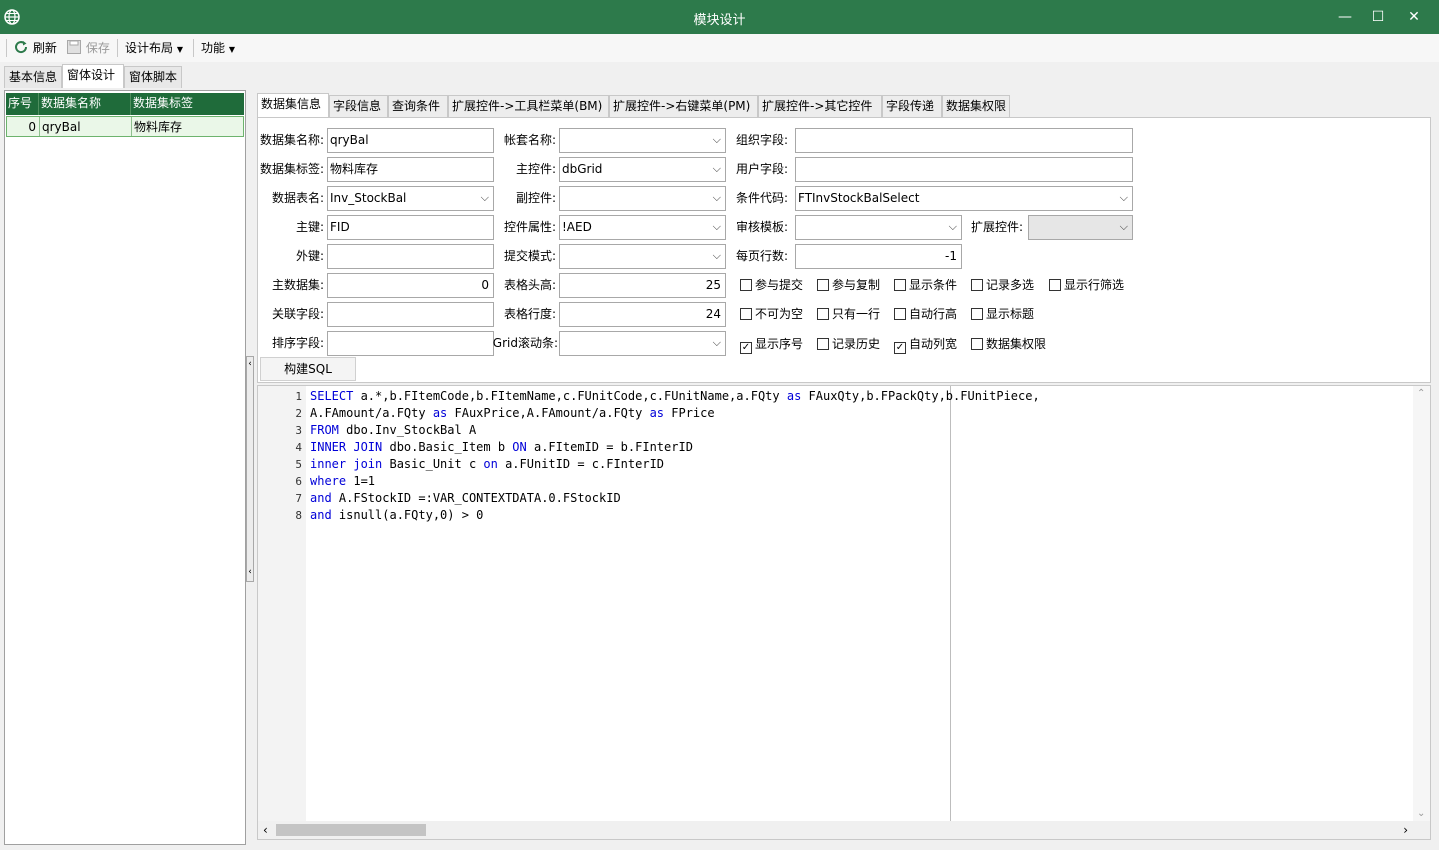 The width and height of the screenshot is (1439, 850). I want to click on condition-code-select: FTInvStockBalSelect ⌵, so click(964, 198).